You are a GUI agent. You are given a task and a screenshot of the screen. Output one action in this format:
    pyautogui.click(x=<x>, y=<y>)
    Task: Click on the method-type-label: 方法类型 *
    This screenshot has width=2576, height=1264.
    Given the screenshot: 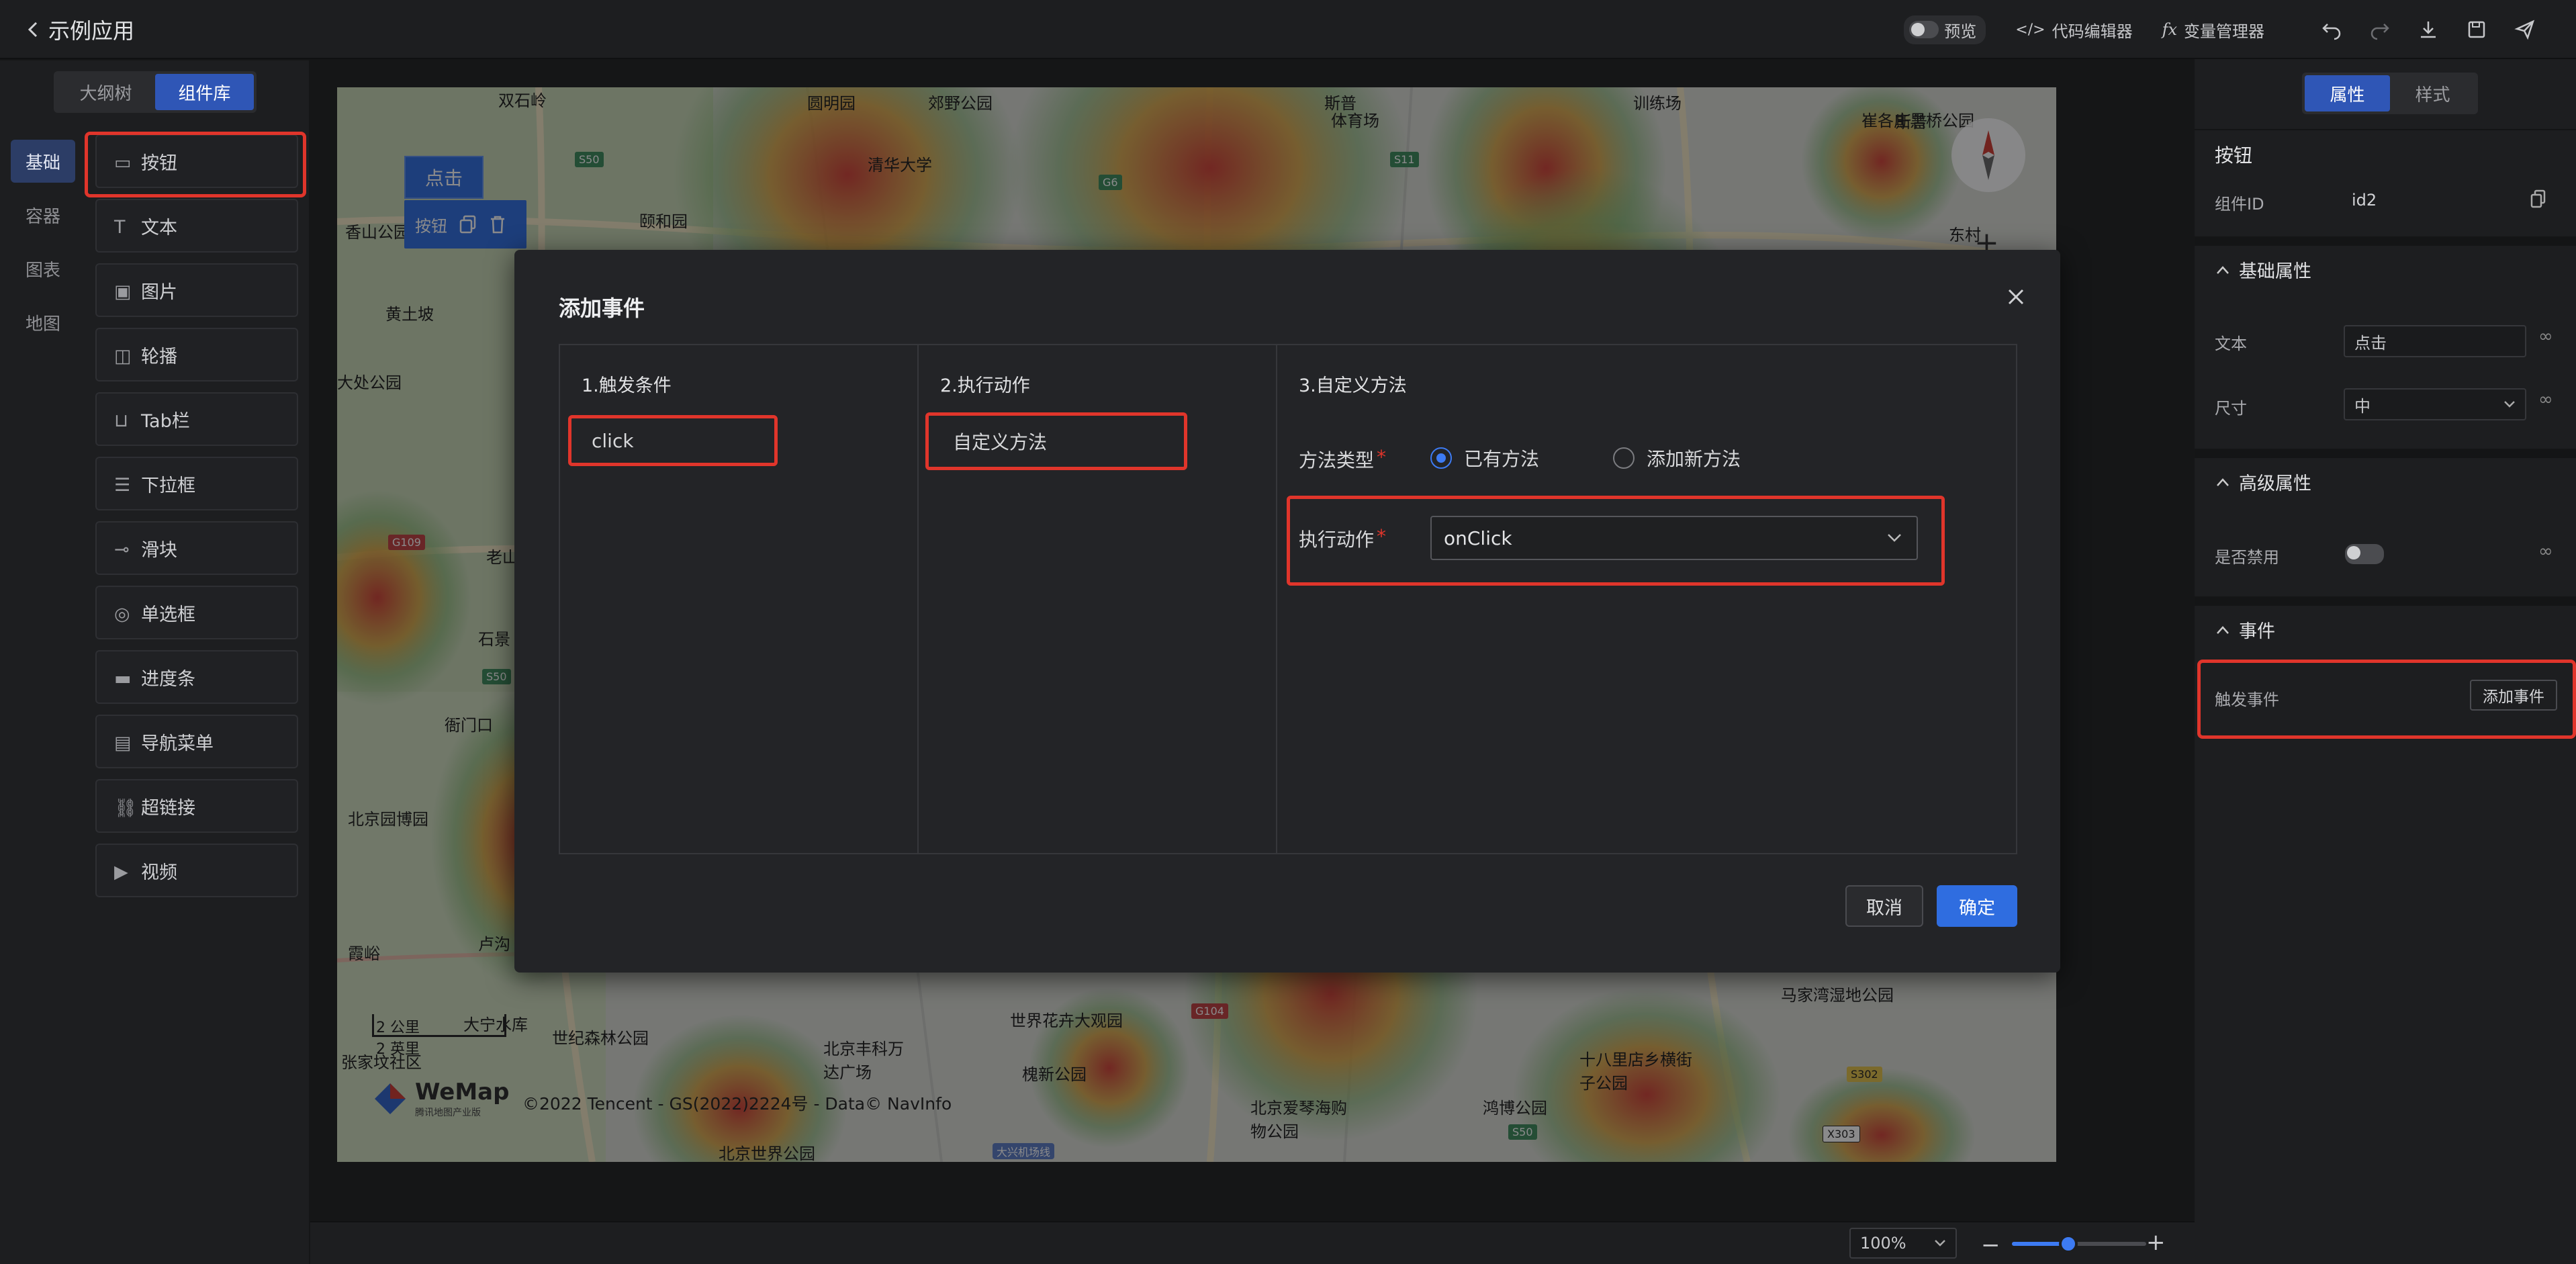 What is the action you would take?
    pyautogui.click(x=1342, y=459)
    